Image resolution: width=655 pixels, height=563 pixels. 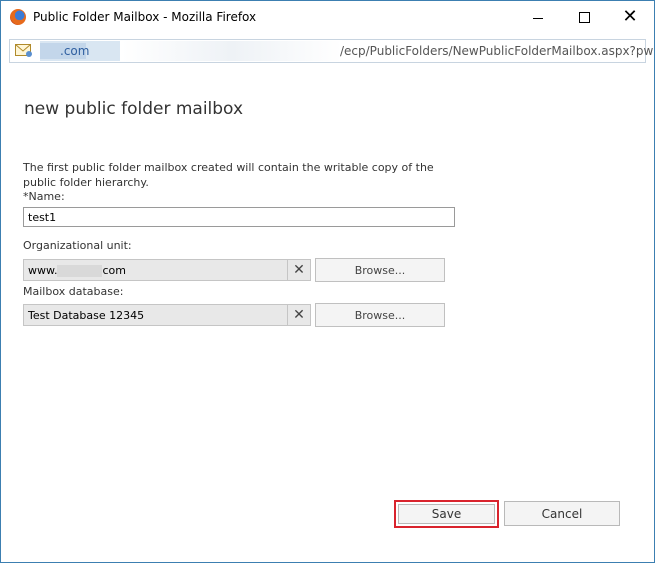 What do you see at coordinates (133, 109) in the screenshot?
I see `page-title: new public folder mailbox` at bounding box center [133, 109].